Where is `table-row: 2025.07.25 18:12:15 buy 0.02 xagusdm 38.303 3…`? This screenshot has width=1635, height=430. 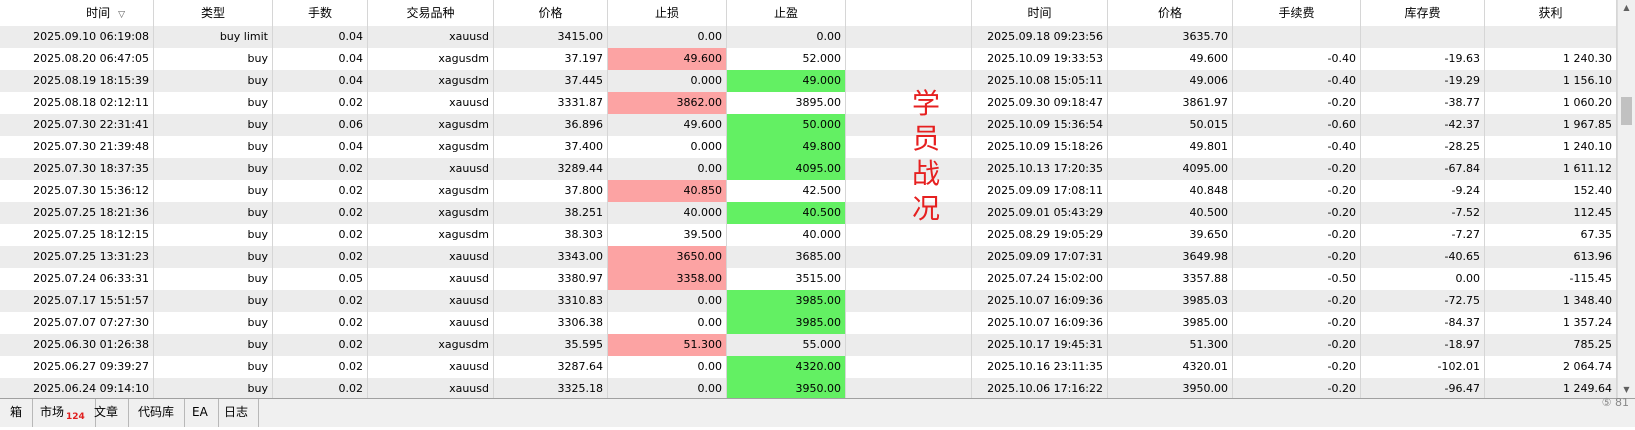
table-row: 2025.07.25 18:12:15 buy 0.02 xagusdm 38.303 3… is located at coordinates (808, 235).